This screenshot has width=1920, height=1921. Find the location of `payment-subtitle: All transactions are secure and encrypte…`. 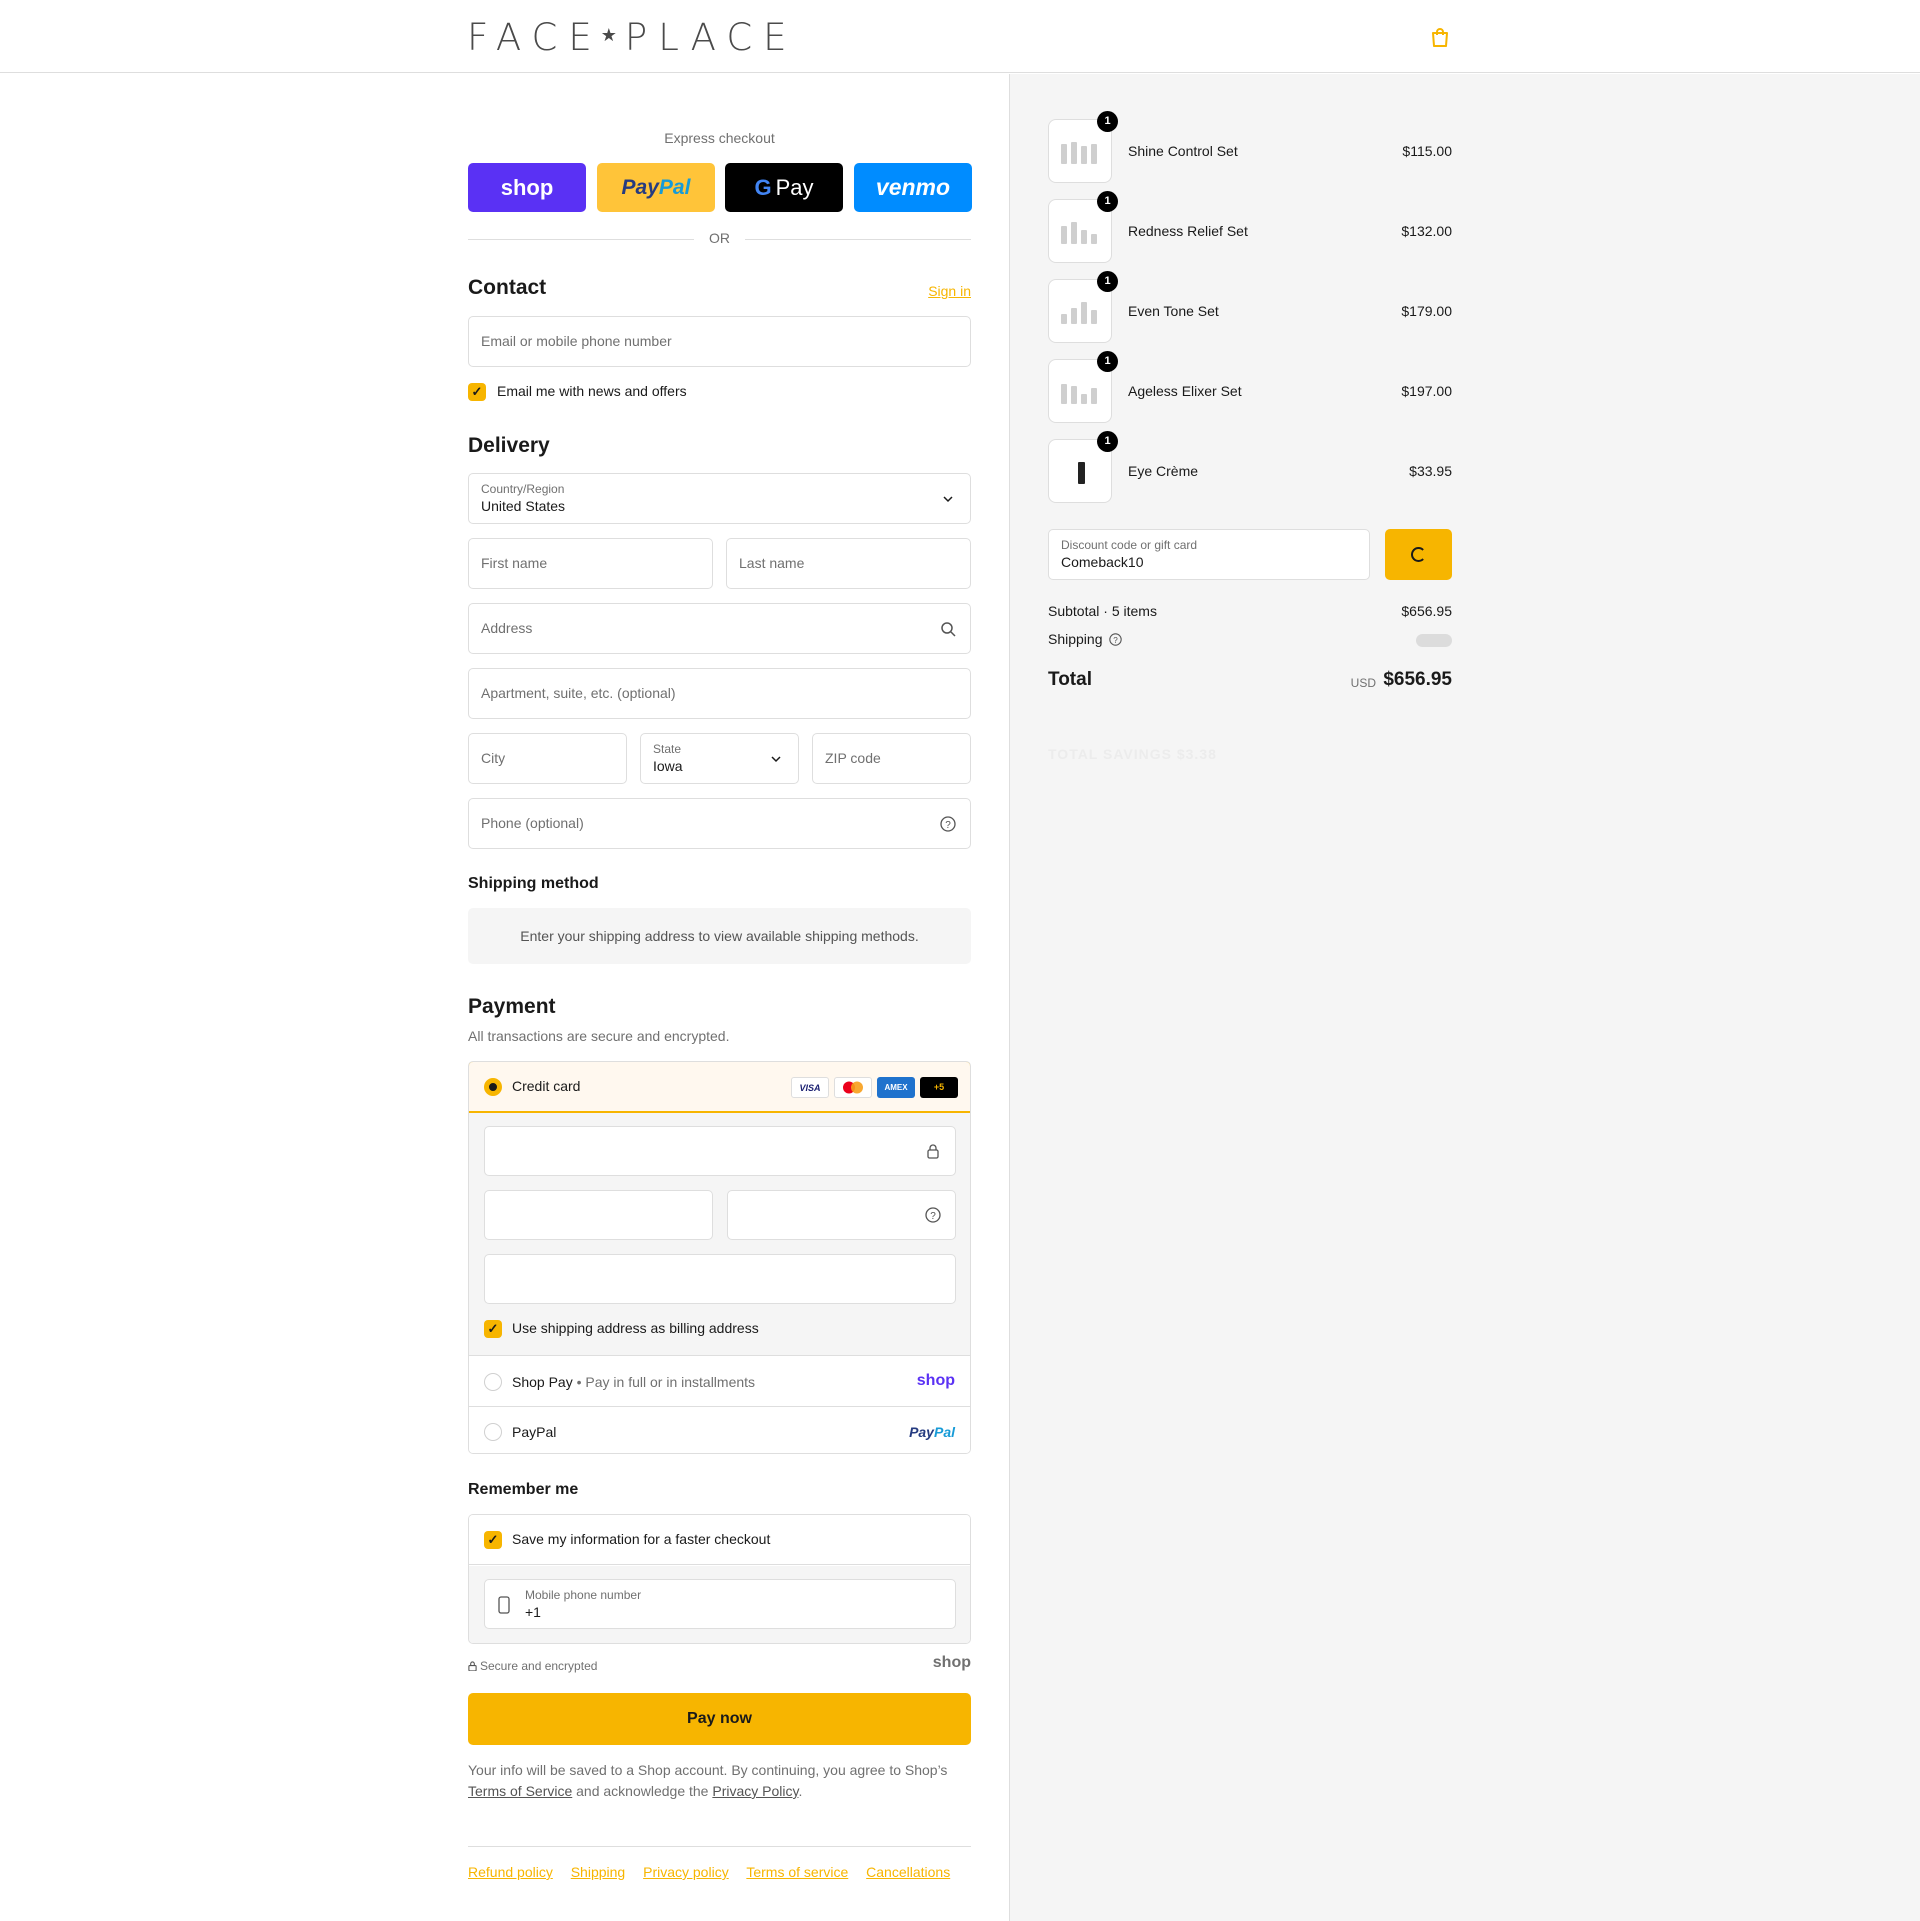

payment-subtitle: All transactions are secure and encrypte… is located at coordinates (599, 1036).